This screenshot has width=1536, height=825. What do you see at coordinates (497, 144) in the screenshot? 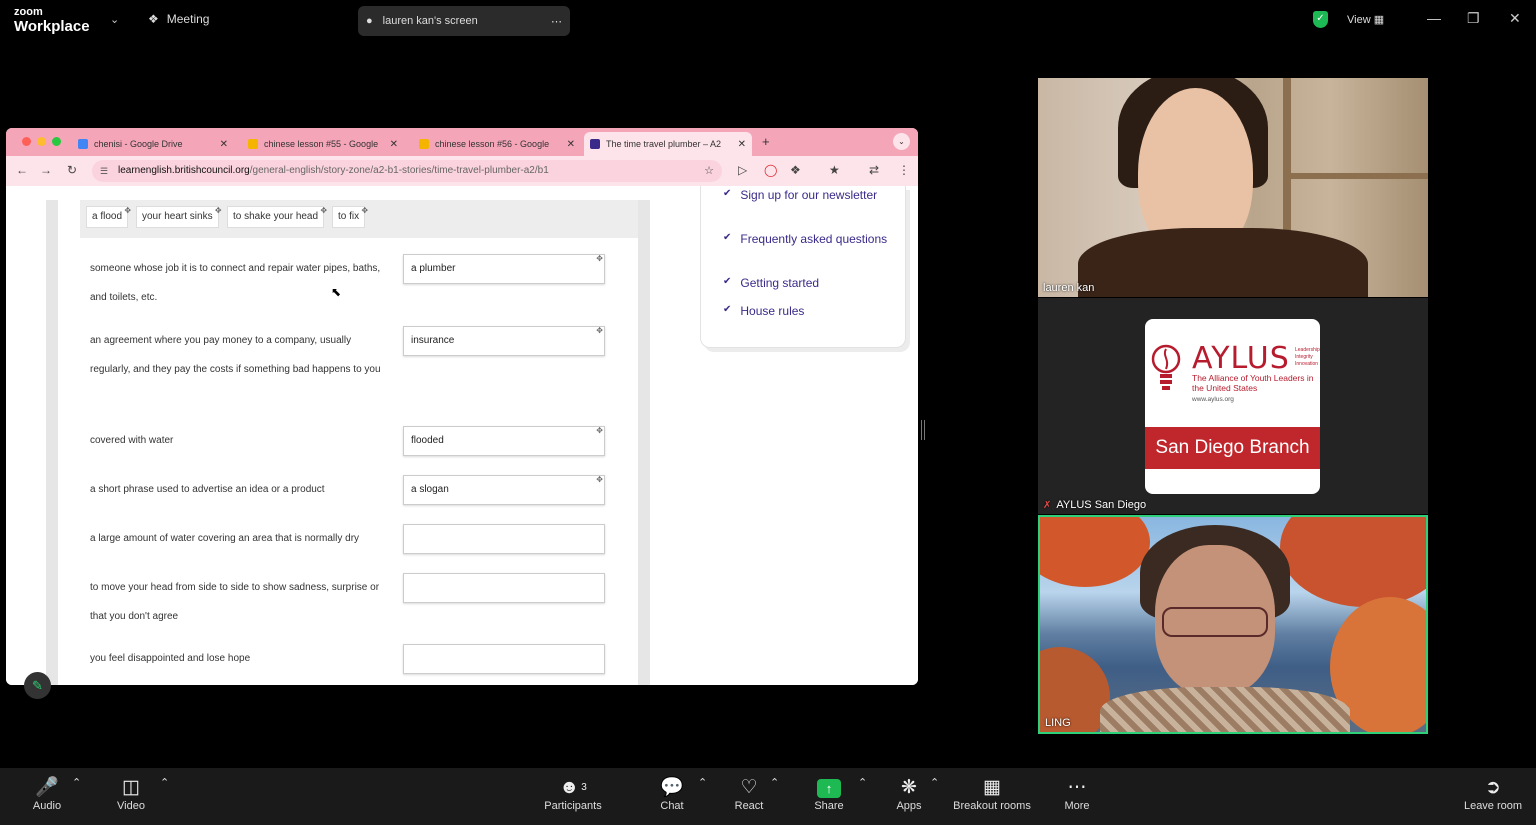
I see `browser-tab: chinese lesson #56 - Google ✕` at bounding box center [497, 144].